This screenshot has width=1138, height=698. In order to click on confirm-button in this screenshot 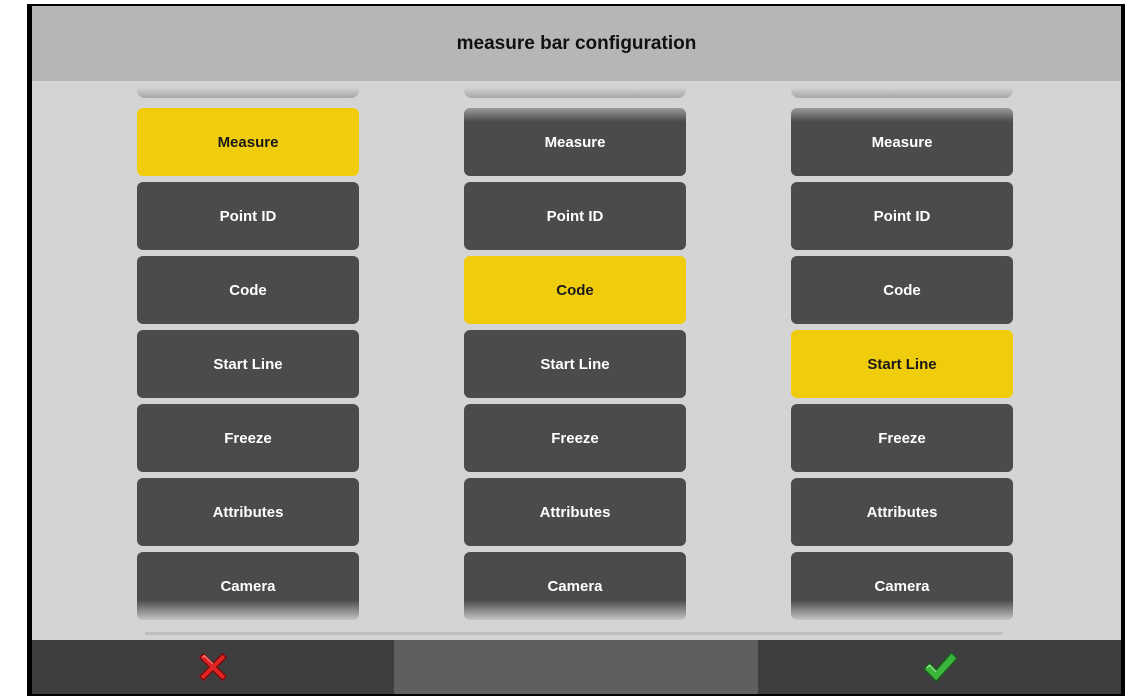, I will do `click(940, 667)`.